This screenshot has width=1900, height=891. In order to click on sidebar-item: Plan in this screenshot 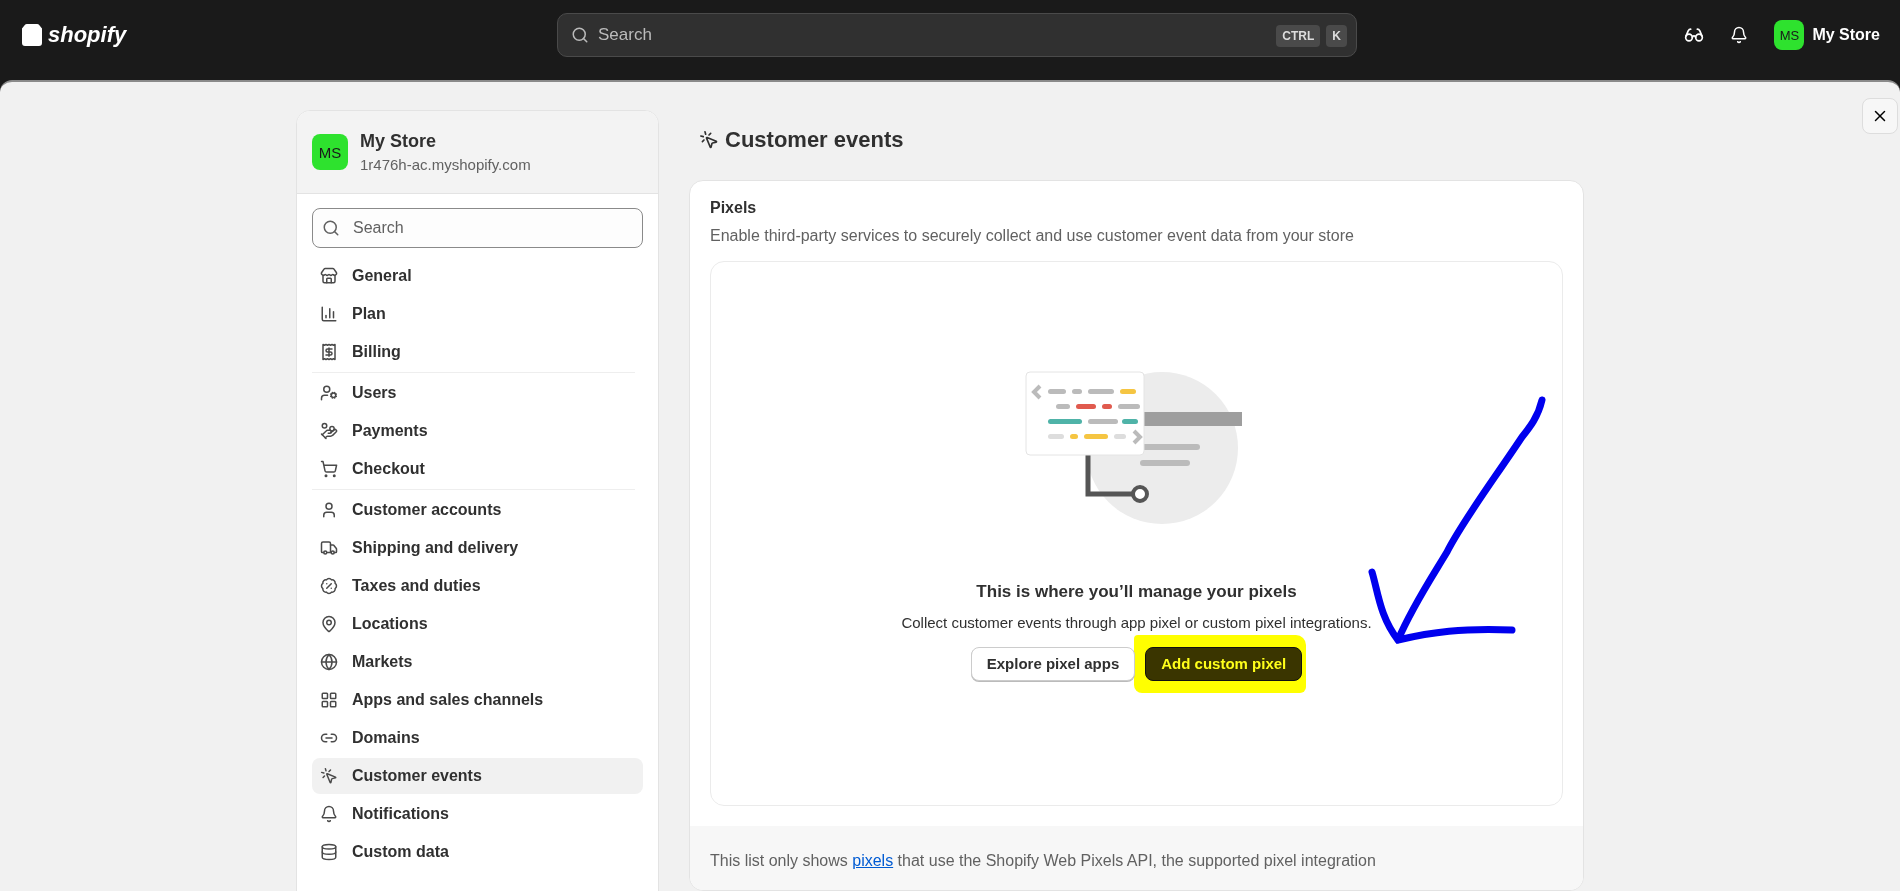, I will do `click(477, 314)`.